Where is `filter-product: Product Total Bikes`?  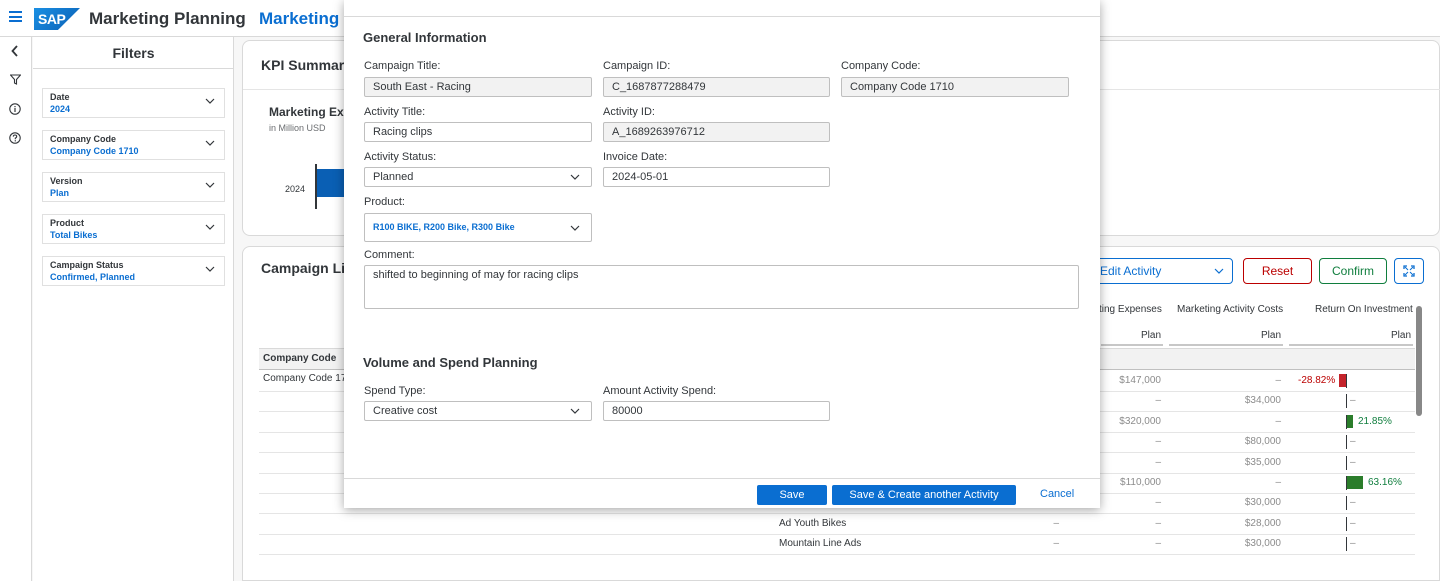 filter-product: Product Total Bikes is located at coordinates (133, 229).